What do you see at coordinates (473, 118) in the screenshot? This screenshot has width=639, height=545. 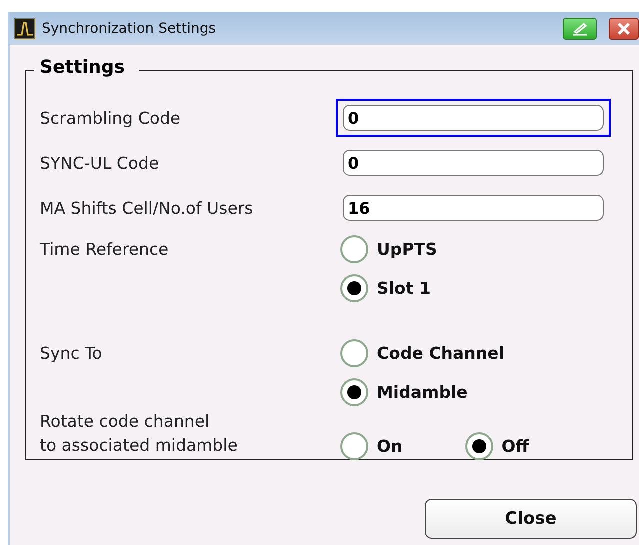 I see `input-field: 0` at bounding box center [473, 118].